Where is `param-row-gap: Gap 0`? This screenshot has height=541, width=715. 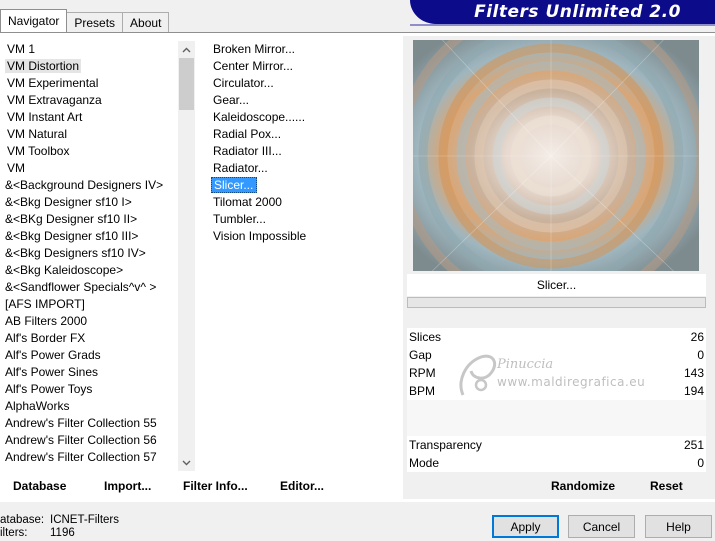 param-row-gap: Gap 0 is located at coordinates (556, 355).